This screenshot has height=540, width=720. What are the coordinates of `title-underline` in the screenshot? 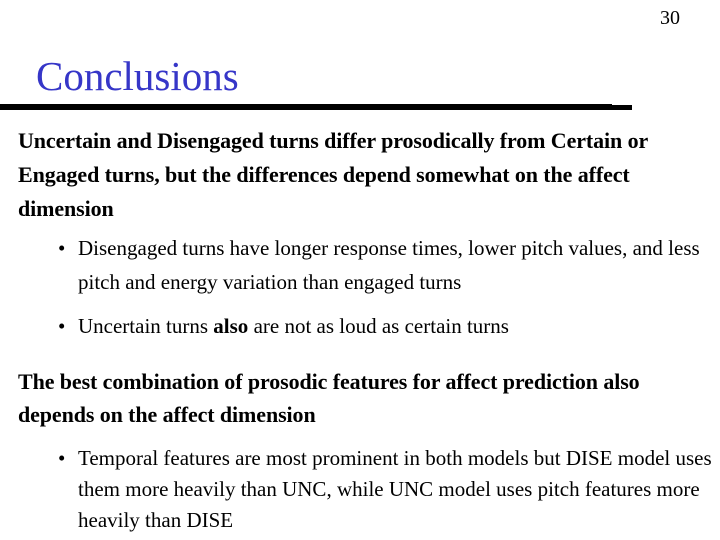 It's located at (306, 107).